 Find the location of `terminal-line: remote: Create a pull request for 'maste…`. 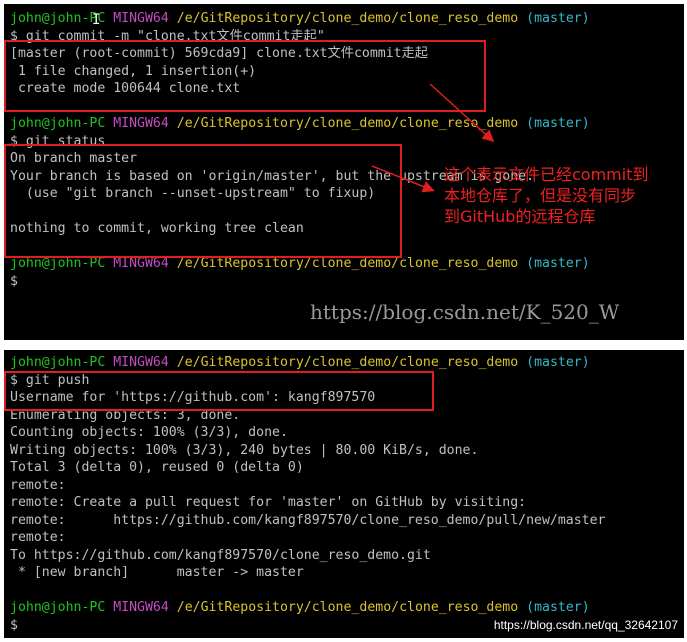

terminal-line: remote: Create a pull request for 'maste… is located at coordinates (268, 502).